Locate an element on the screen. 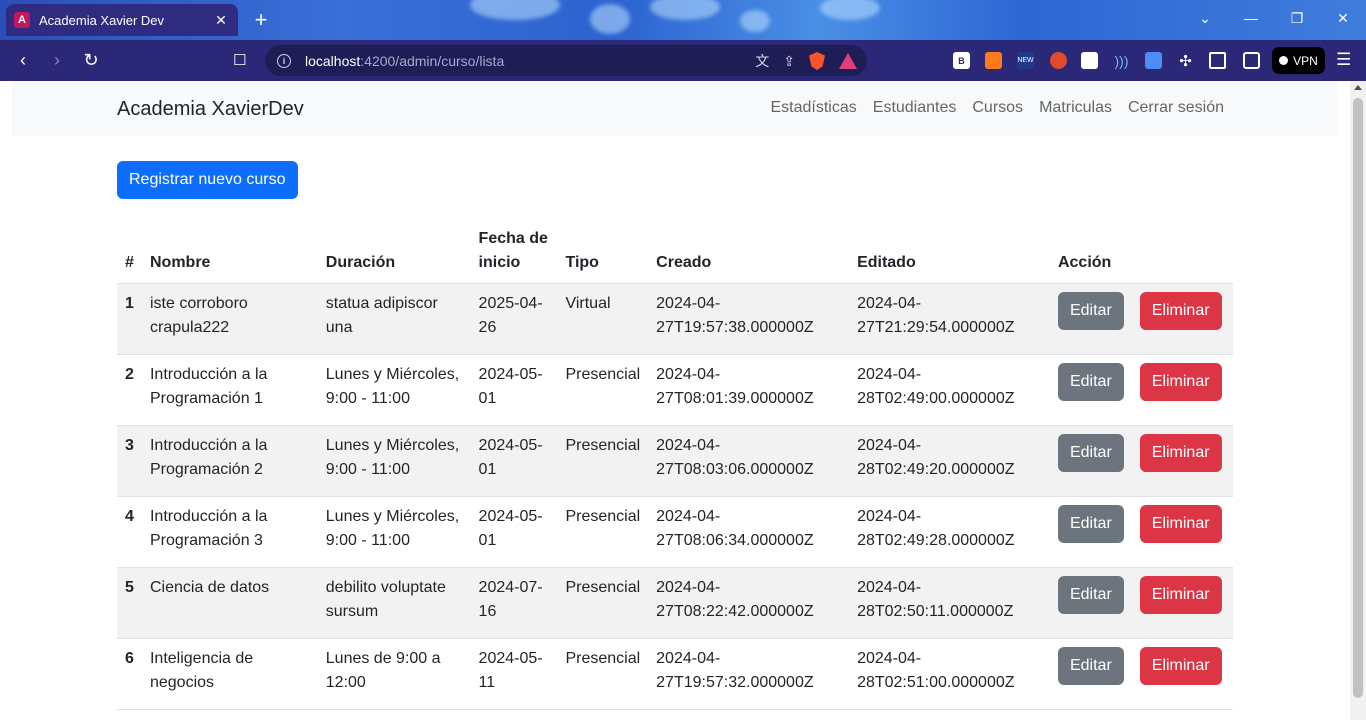 The height and width of the screenshot is (720, 1366). brave-rewards-icon is located at coordinates (848, 61).